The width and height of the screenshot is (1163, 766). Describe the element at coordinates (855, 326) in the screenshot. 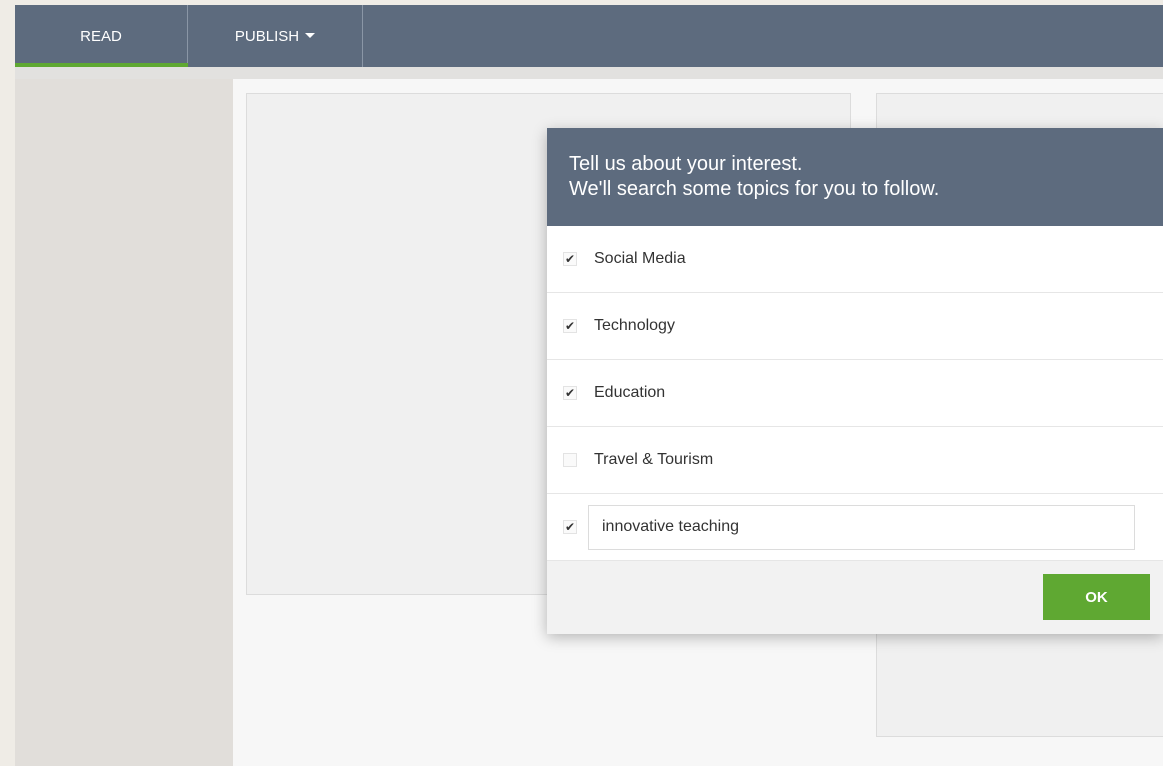

I see `option-technology: ✔ Technology` at that location.